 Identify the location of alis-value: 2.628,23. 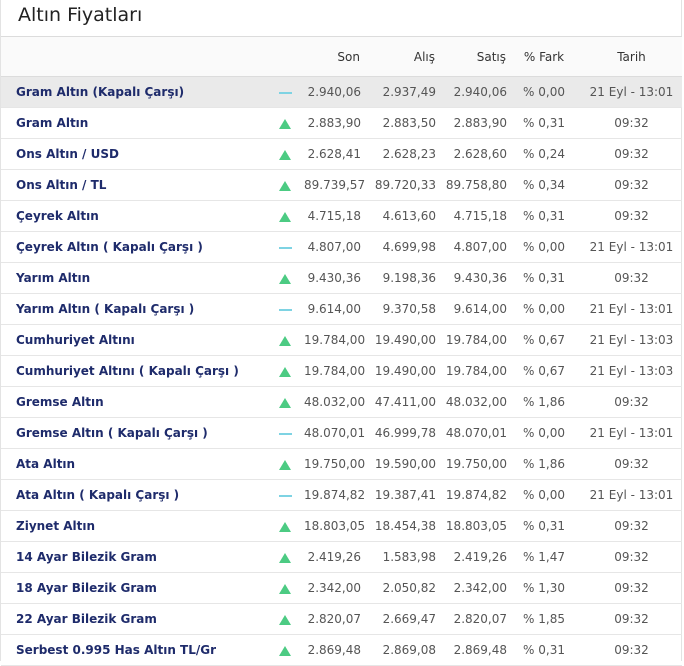
(409, 154).